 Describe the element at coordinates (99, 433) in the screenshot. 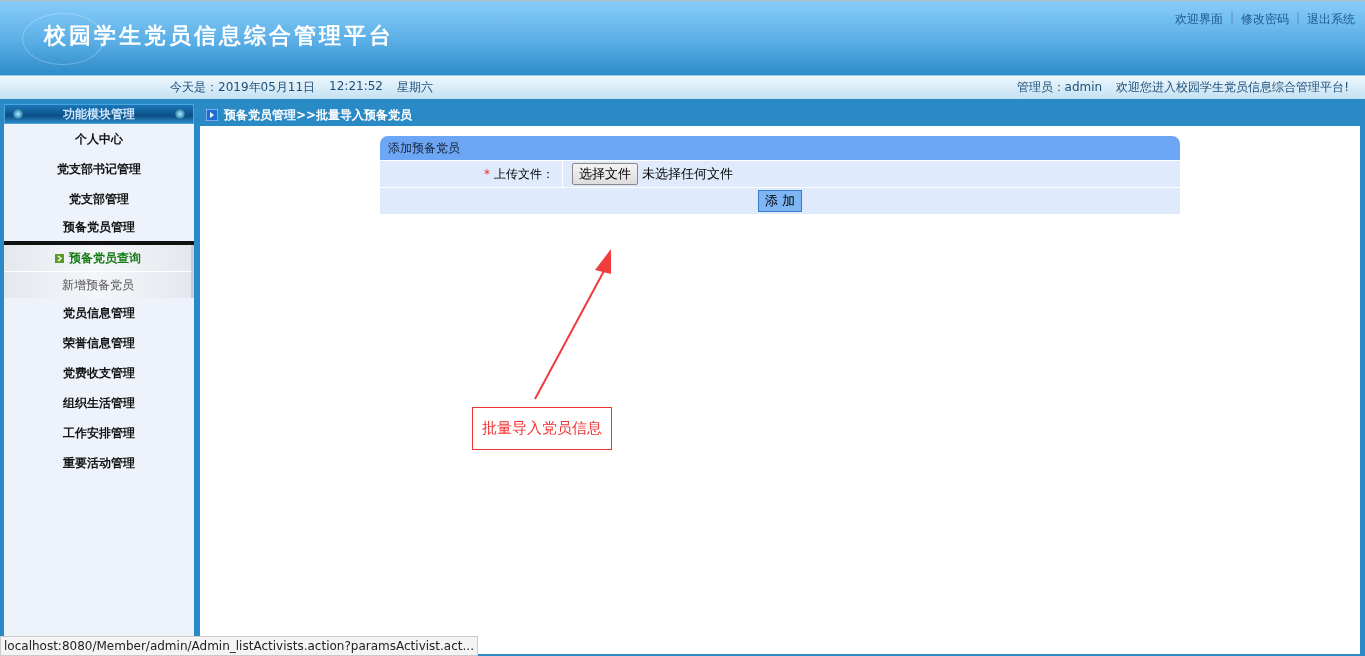

I see `menu-item: 工作安排管理` at that location.